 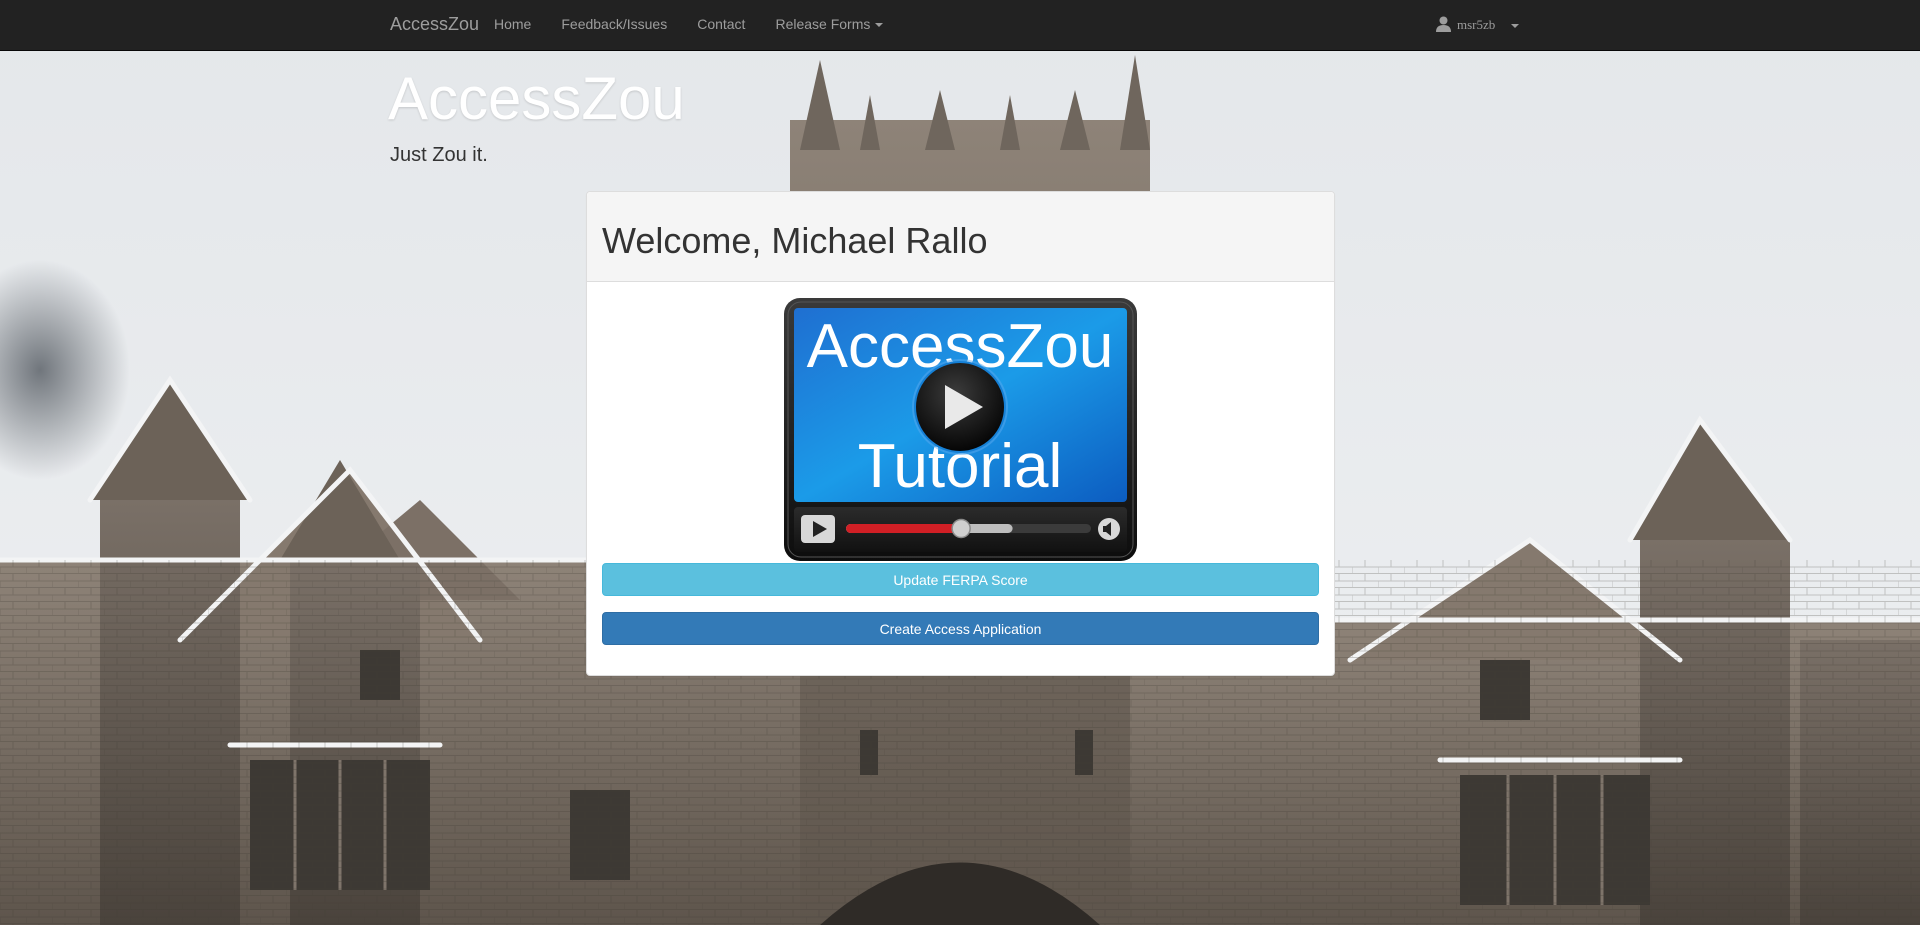 What do you see at coordinates (818, 529) in the screenshot?
I see `control-play-icon` at bounding box center [818, 529].